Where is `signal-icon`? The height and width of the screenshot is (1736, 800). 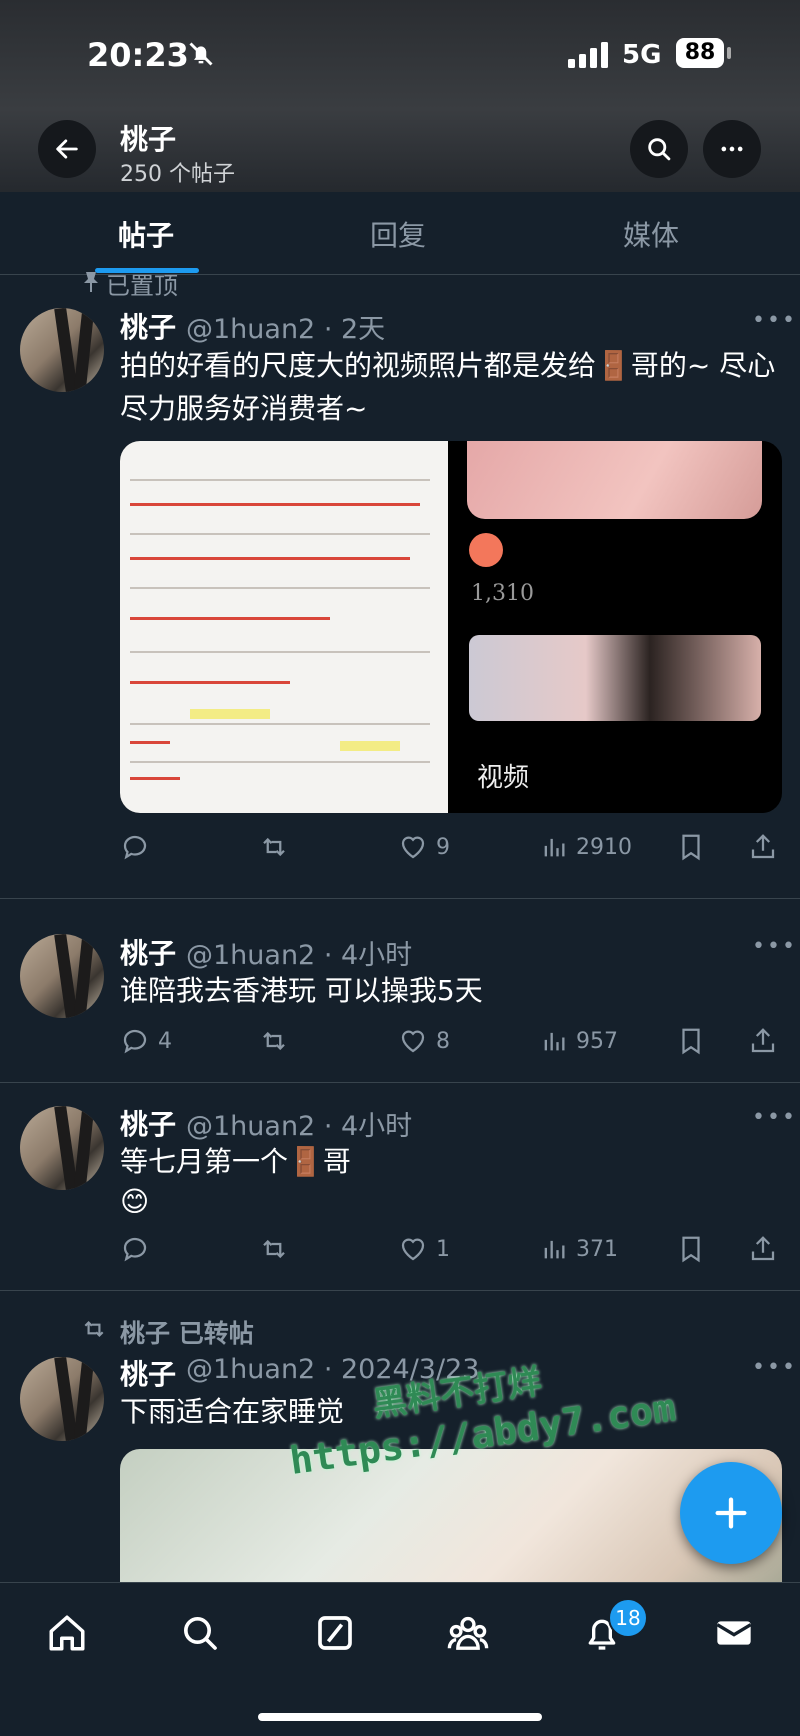
signal-icon is located at coordinates (588, 55).